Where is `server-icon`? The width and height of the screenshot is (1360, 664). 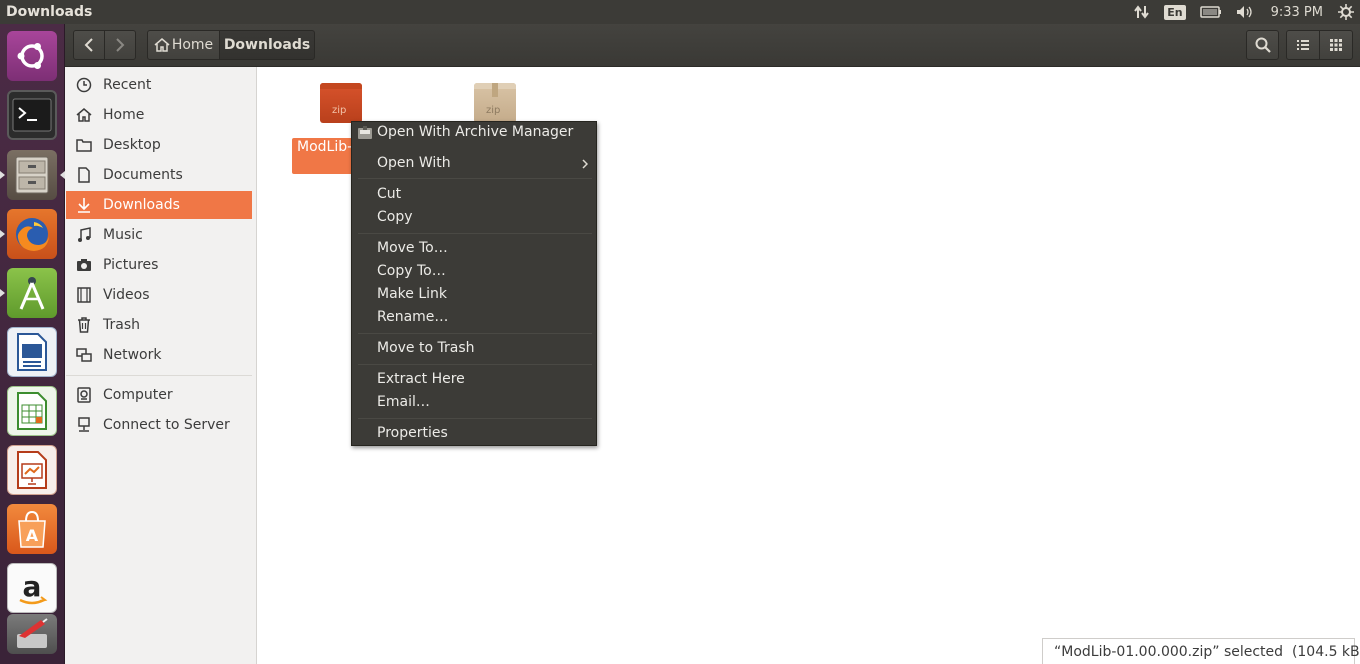
server-icon is located at coordinates (84, 425).